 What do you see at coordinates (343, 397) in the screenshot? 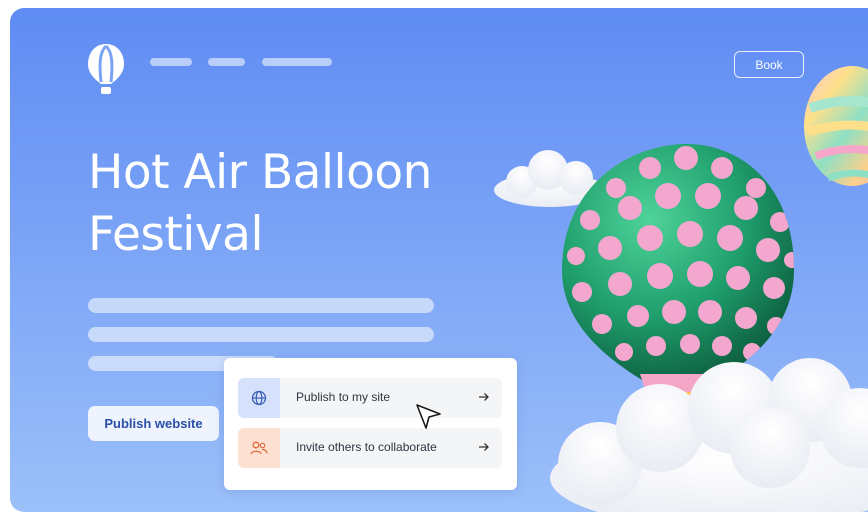
I see `menu-item-label: Publish to my site` at bounding box center [343, 397].